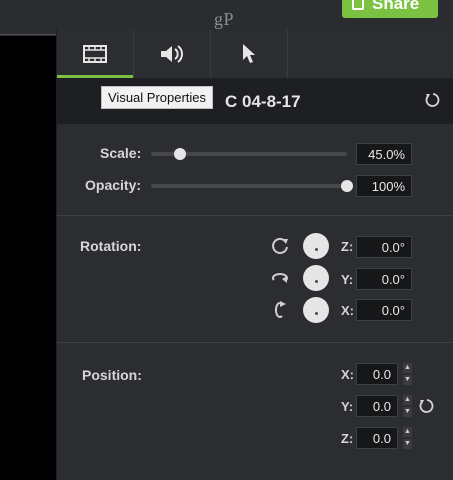 The height and width of the screenshot is (480, 453). Describe the element at coordinates (157, 97) in the screenshot. I see `tooltip: Visual Properties` at that location.